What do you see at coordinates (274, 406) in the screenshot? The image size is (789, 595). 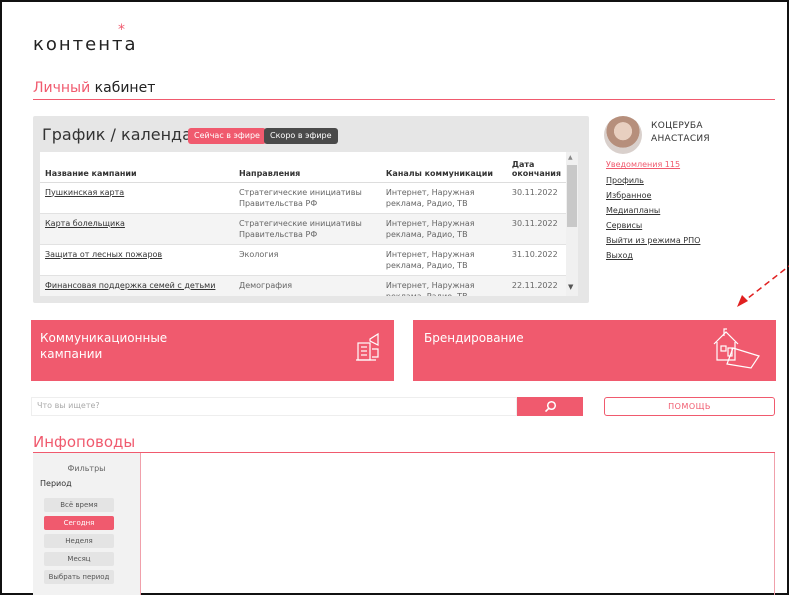 I see `search-input: Что вы ищете?` at bounding box center [274, 406].